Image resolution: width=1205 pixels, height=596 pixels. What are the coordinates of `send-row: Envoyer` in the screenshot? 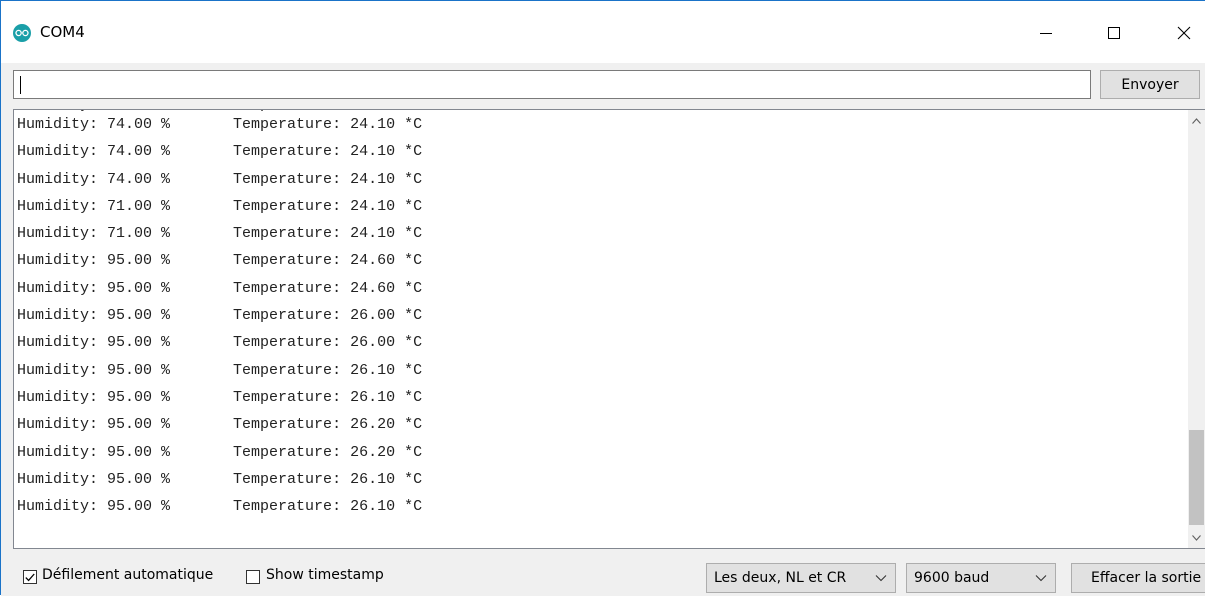 It's located at (603, 86).